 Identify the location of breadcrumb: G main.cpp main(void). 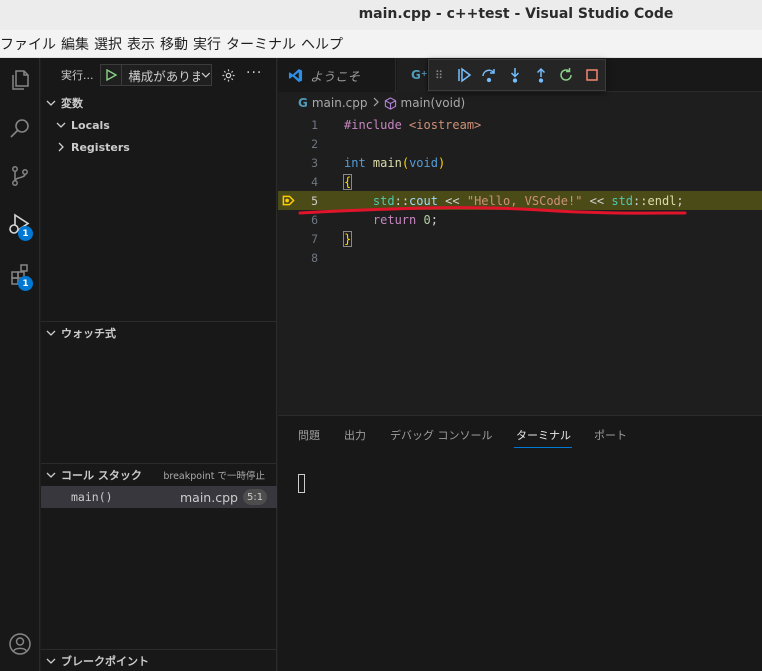
(381, 103).